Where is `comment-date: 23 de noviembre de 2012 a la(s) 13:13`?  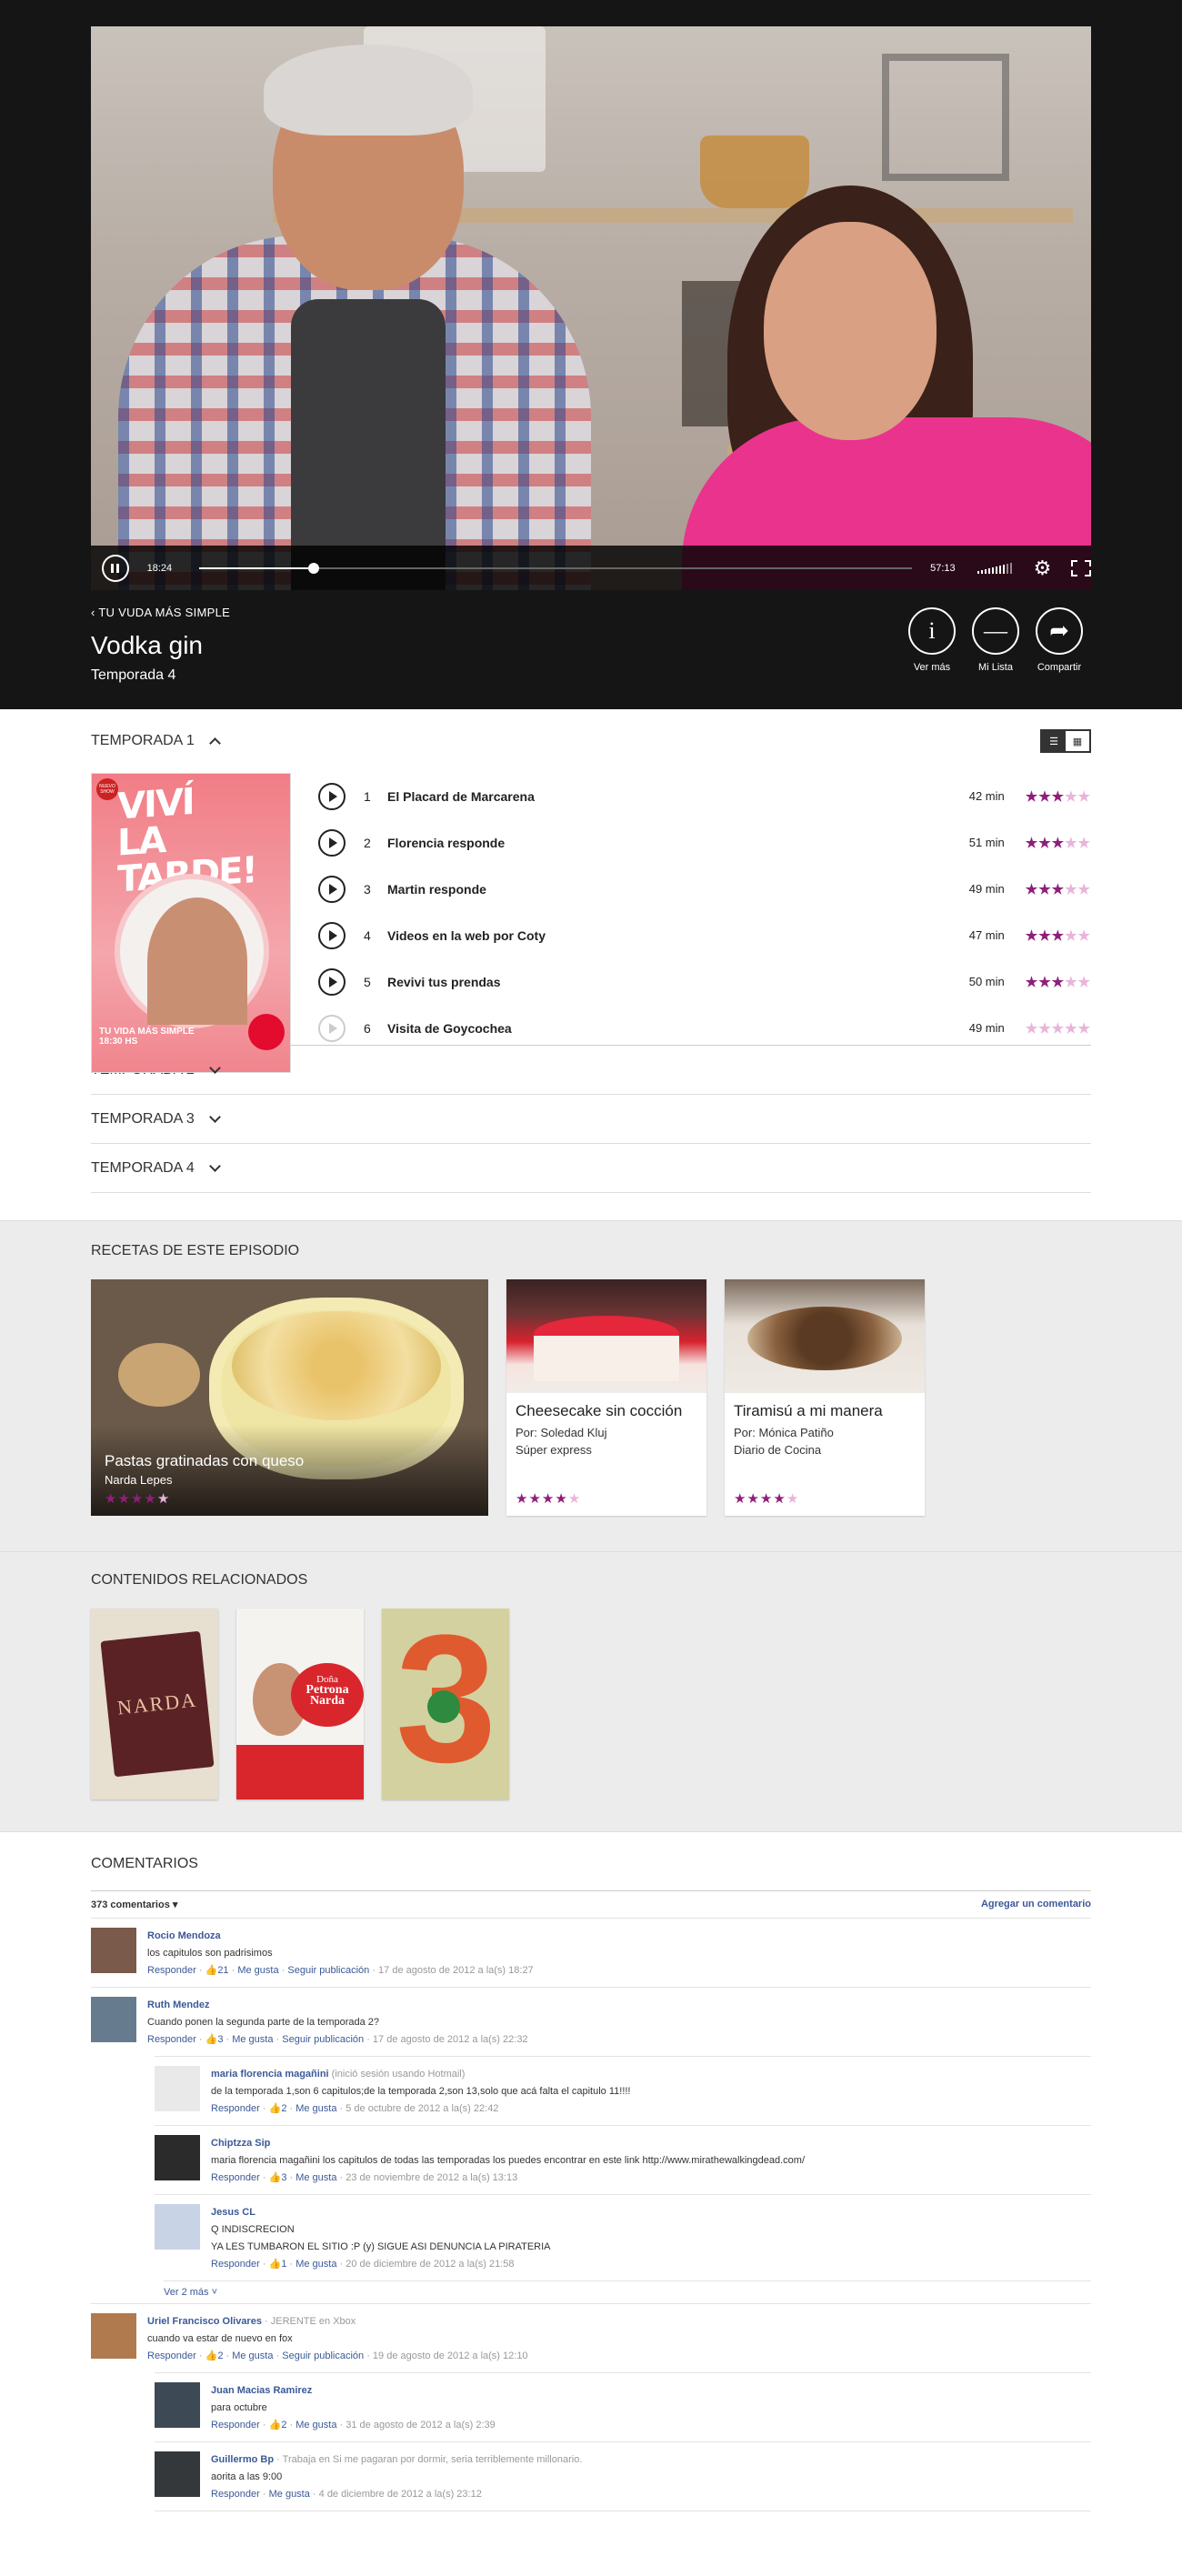 comment-date: 23 de noviembre de 2012 a la(s) 13:13 is located at coordinates (431, 2177).